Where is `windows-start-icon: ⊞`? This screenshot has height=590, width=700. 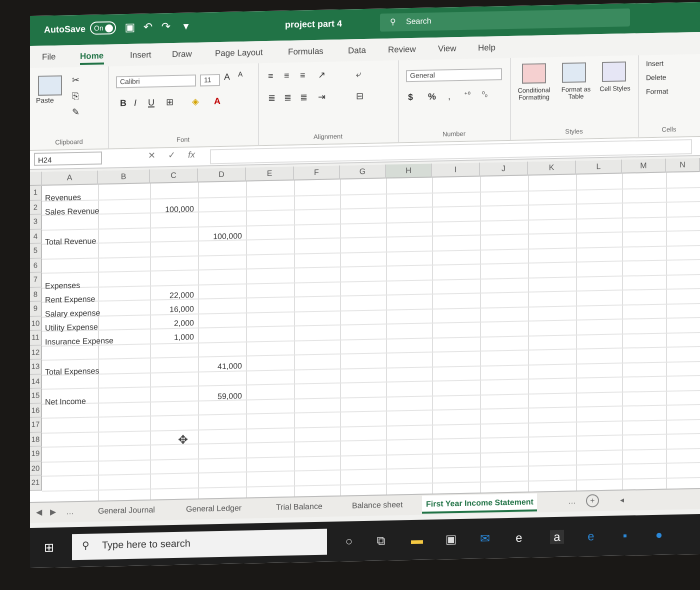 windows-start-icon: ⊞ is located at coordinates (49, 547).